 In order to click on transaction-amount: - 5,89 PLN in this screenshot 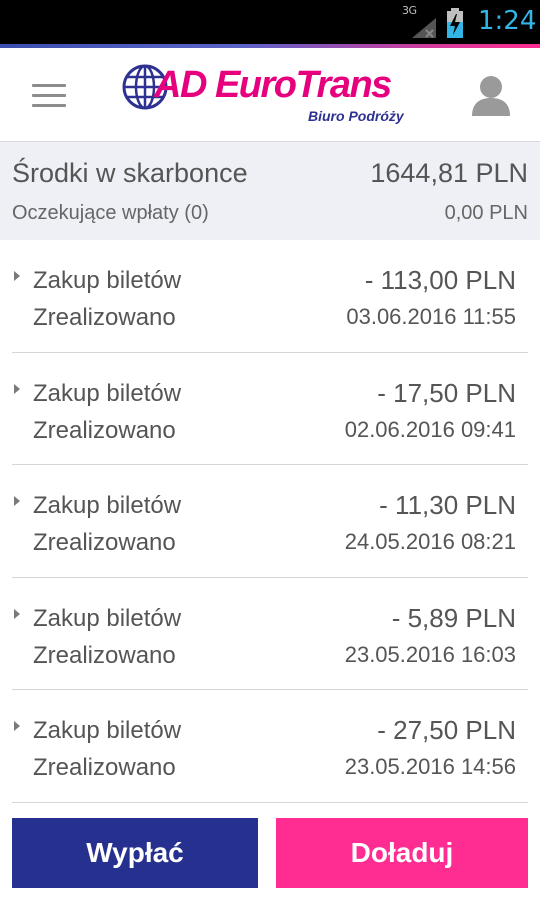, I will do `click(453, 617)`.